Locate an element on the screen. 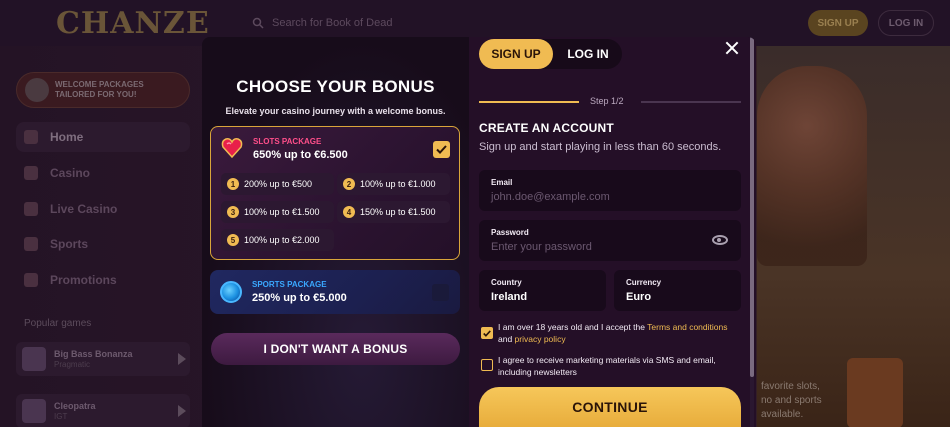 This screenshot has width=950, height=427. form-title: CREATE AN ACCOUNT is located at coordinates (546, 128).